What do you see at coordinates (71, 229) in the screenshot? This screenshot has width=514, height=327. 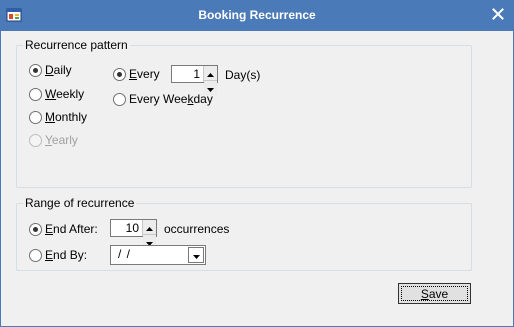 I see `radio-end-after-label: End After:` at bounding box center [71, 229].